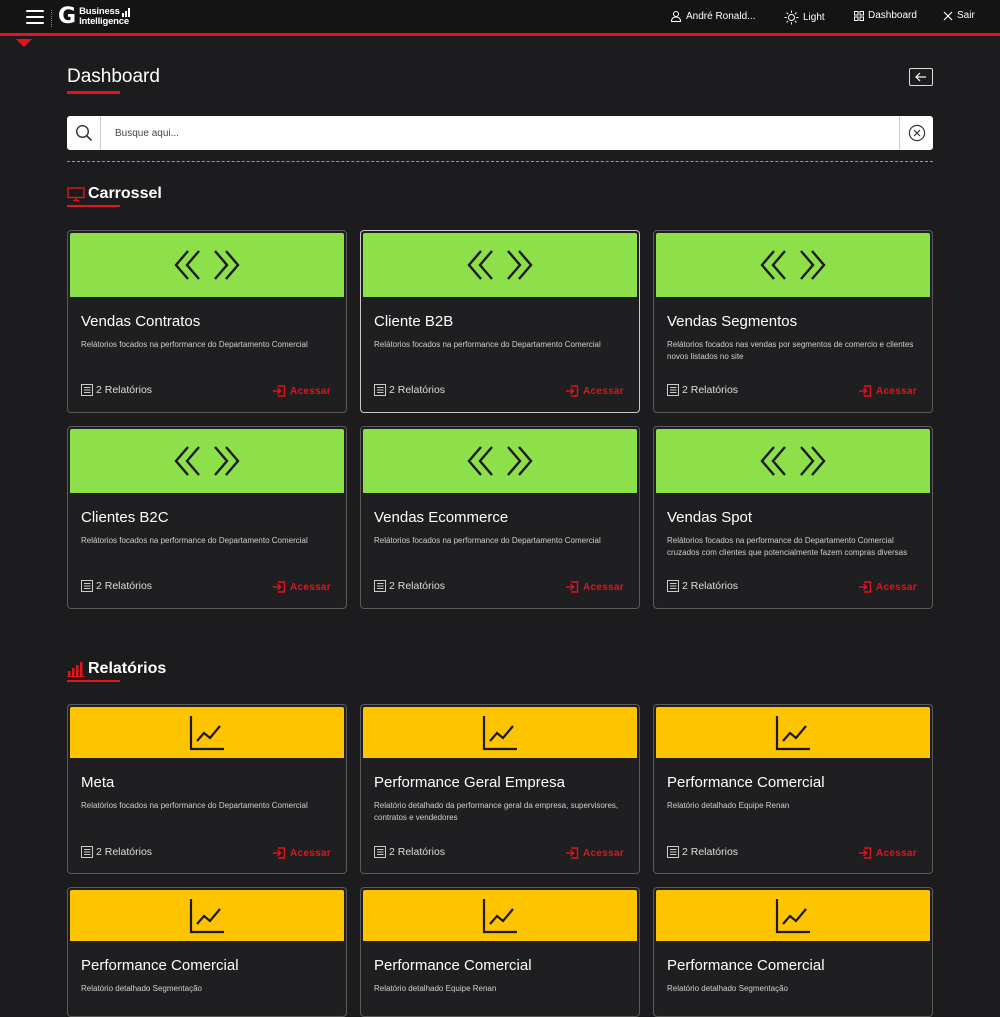 This screenshot has width=1000, height=1017. I want to click on search-input, so click(500, 133).